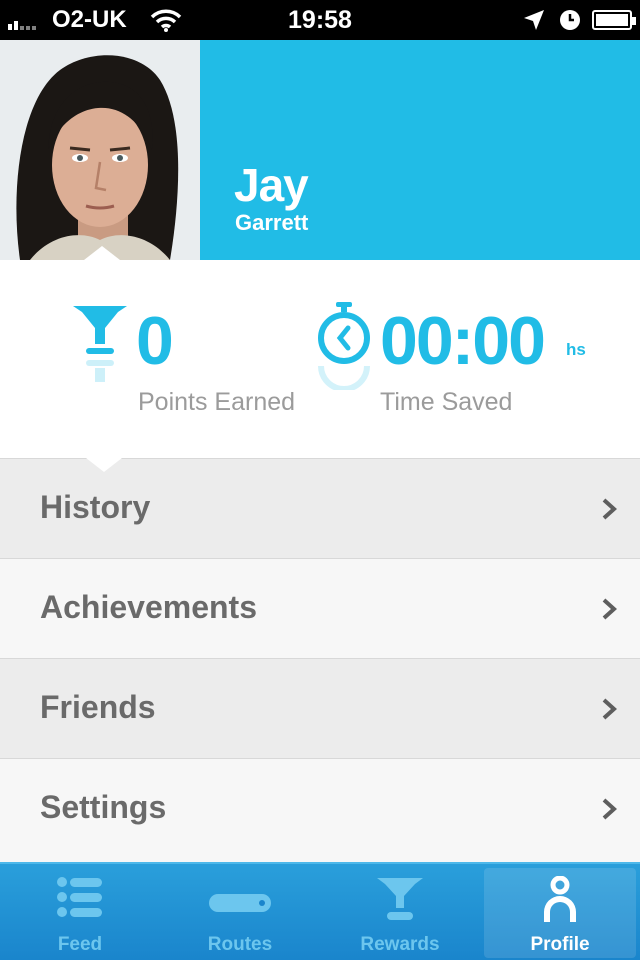  I want to click on tab-rewards: Rewards, so click(400, 912).